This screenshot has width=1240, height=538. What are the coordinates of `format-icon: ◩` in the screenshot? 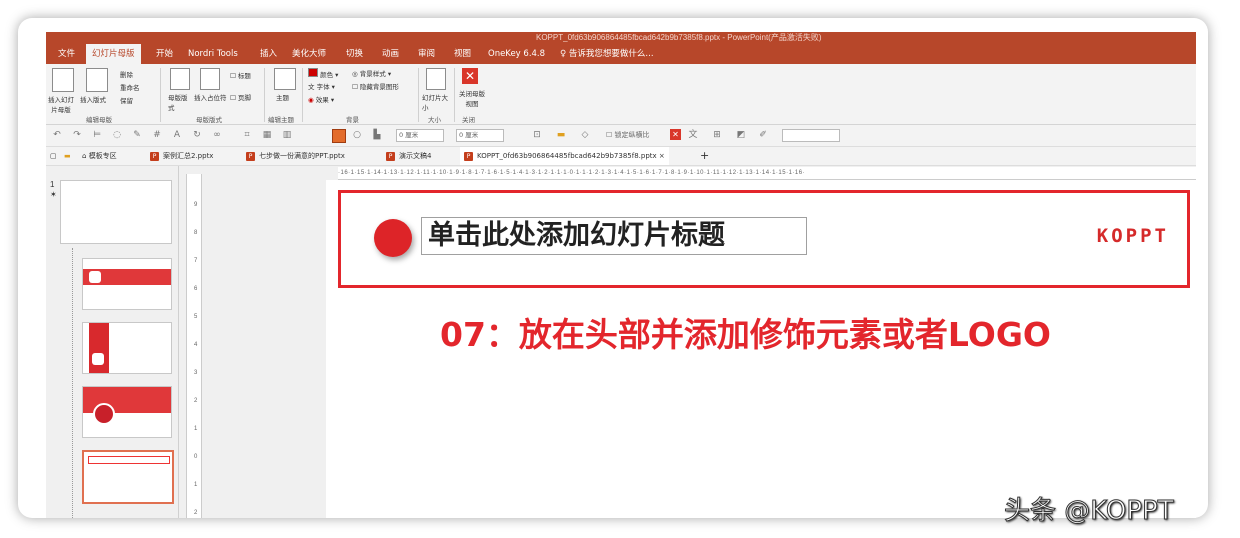 It's located at (741, 135).